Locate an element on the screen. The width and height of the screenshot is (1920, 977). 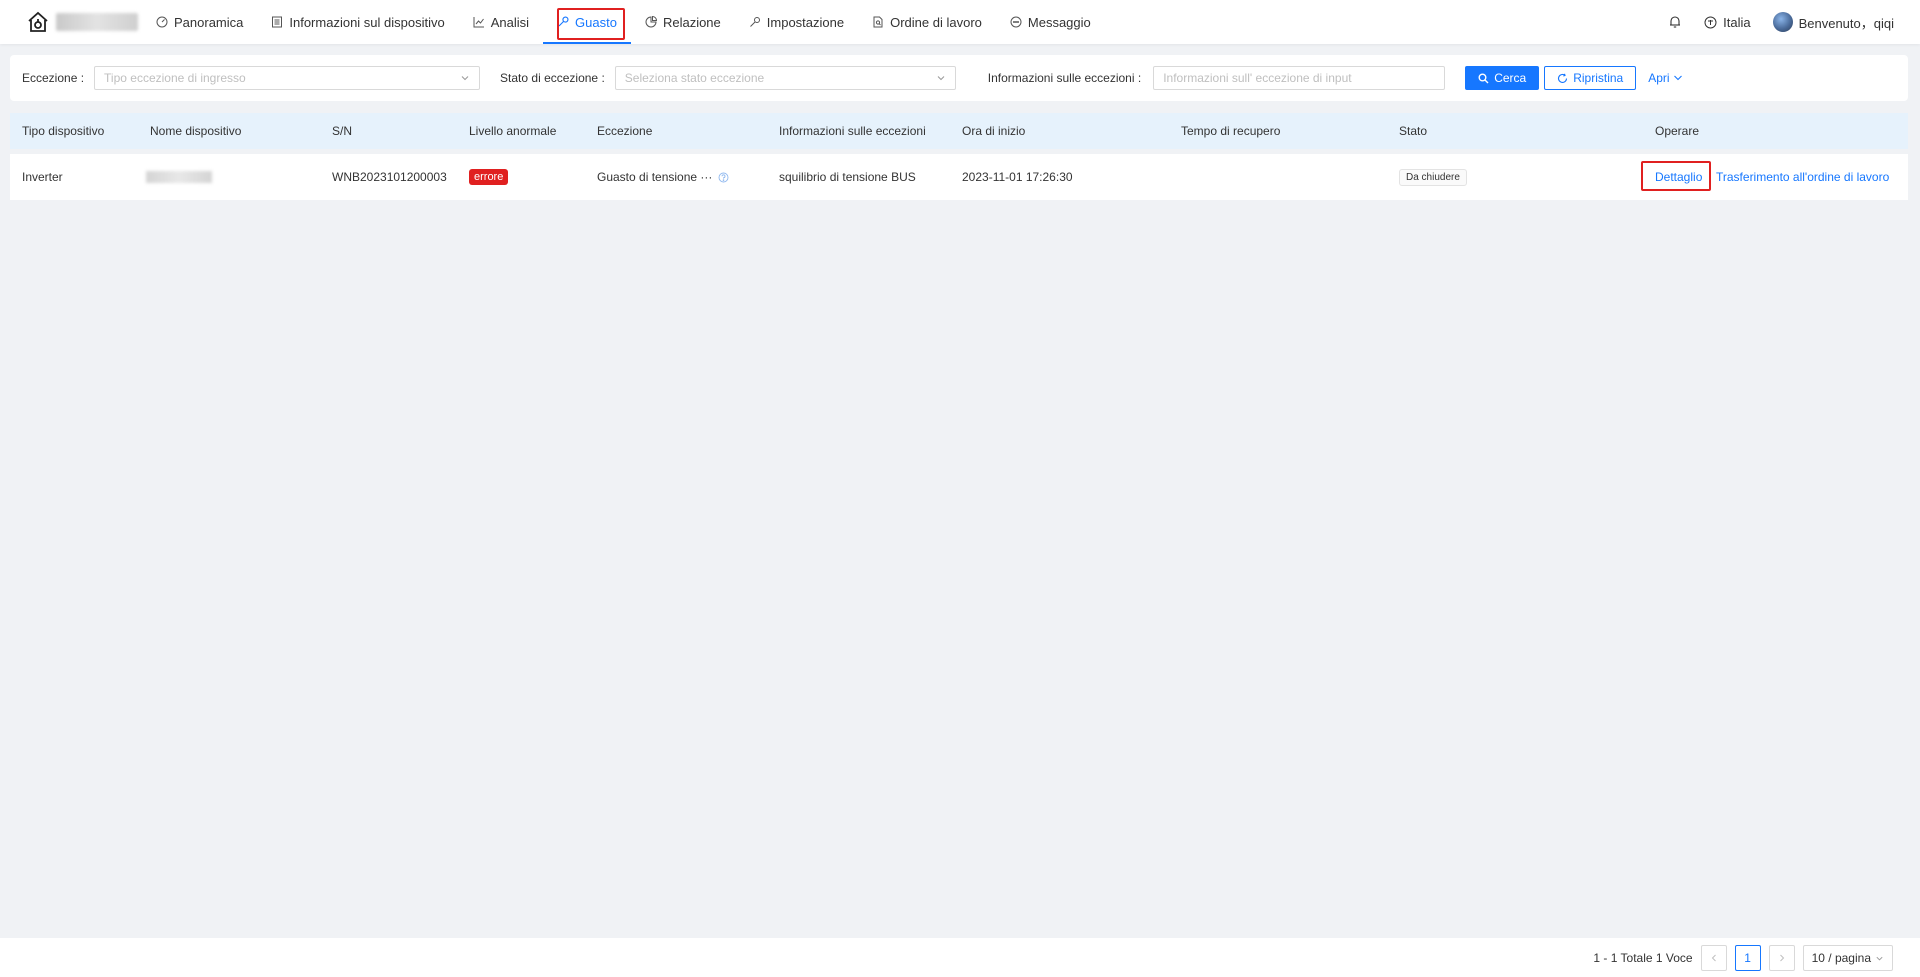
header-recovery-time: Tempo di recupero is located at coordinates (1231, 131).